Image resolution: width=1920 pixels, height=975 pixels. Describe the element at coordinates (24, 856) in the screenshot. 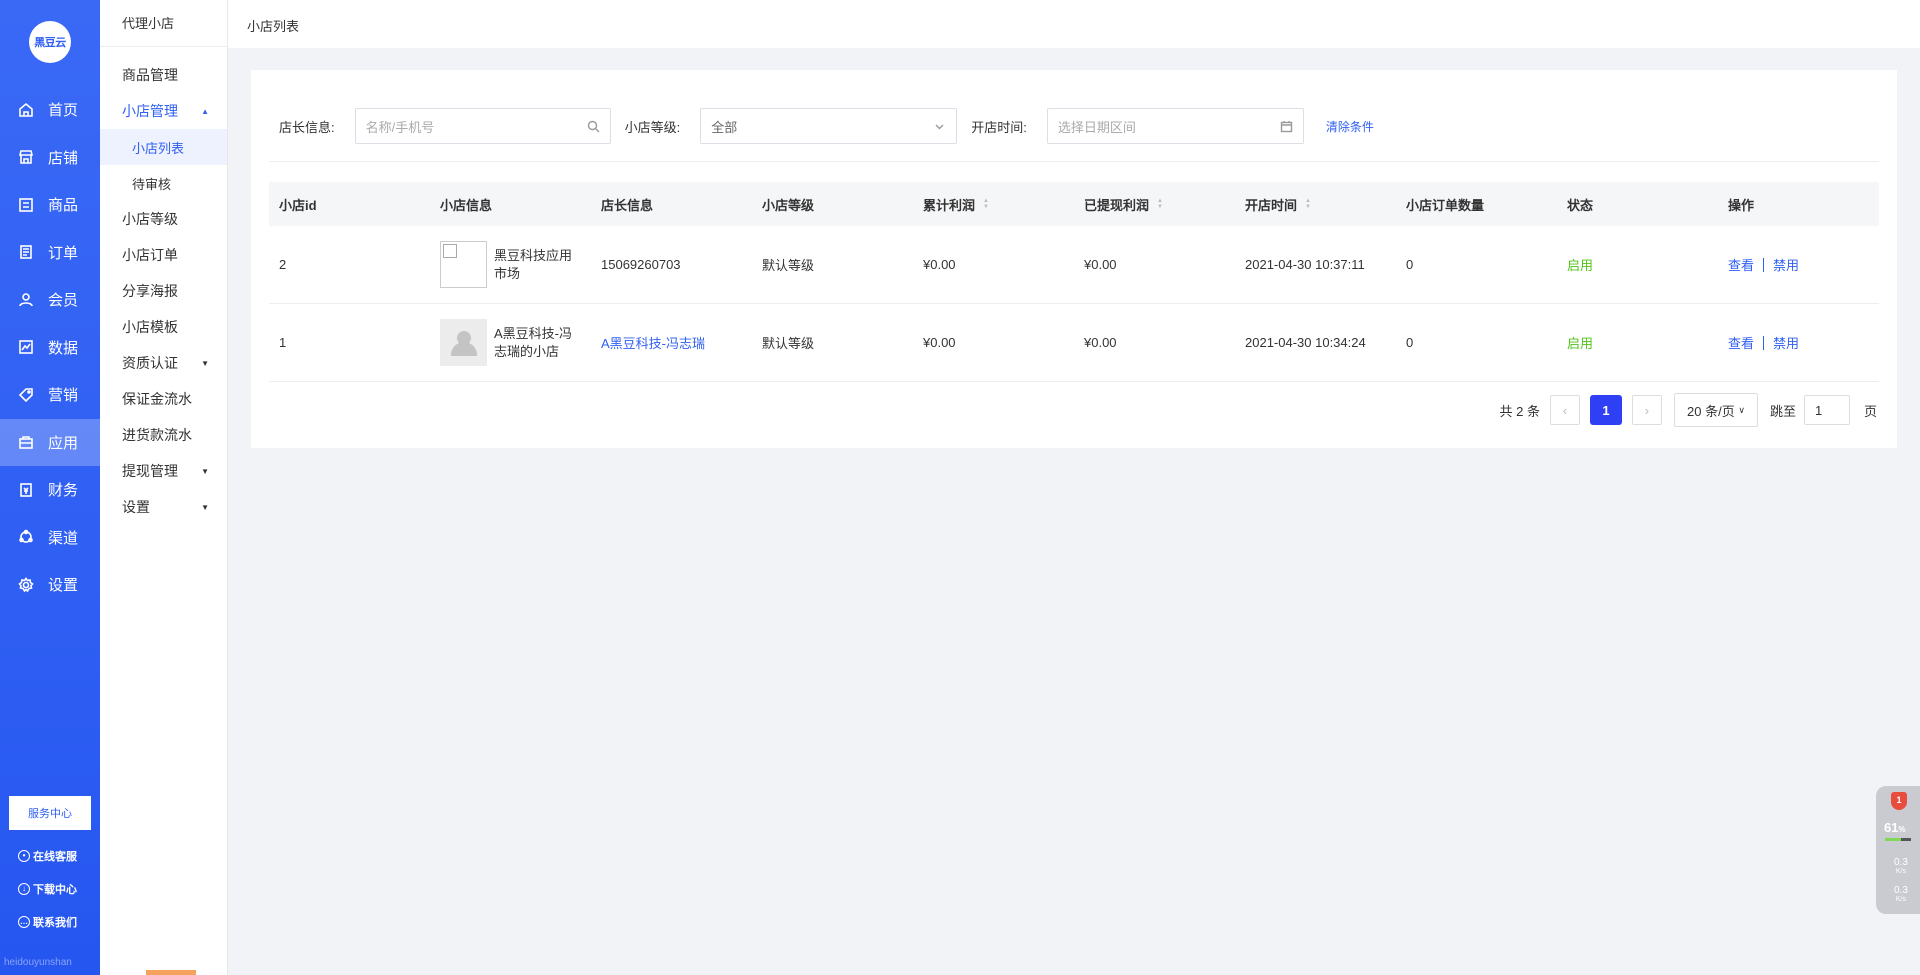

I see `chat-icon: •` at that location.